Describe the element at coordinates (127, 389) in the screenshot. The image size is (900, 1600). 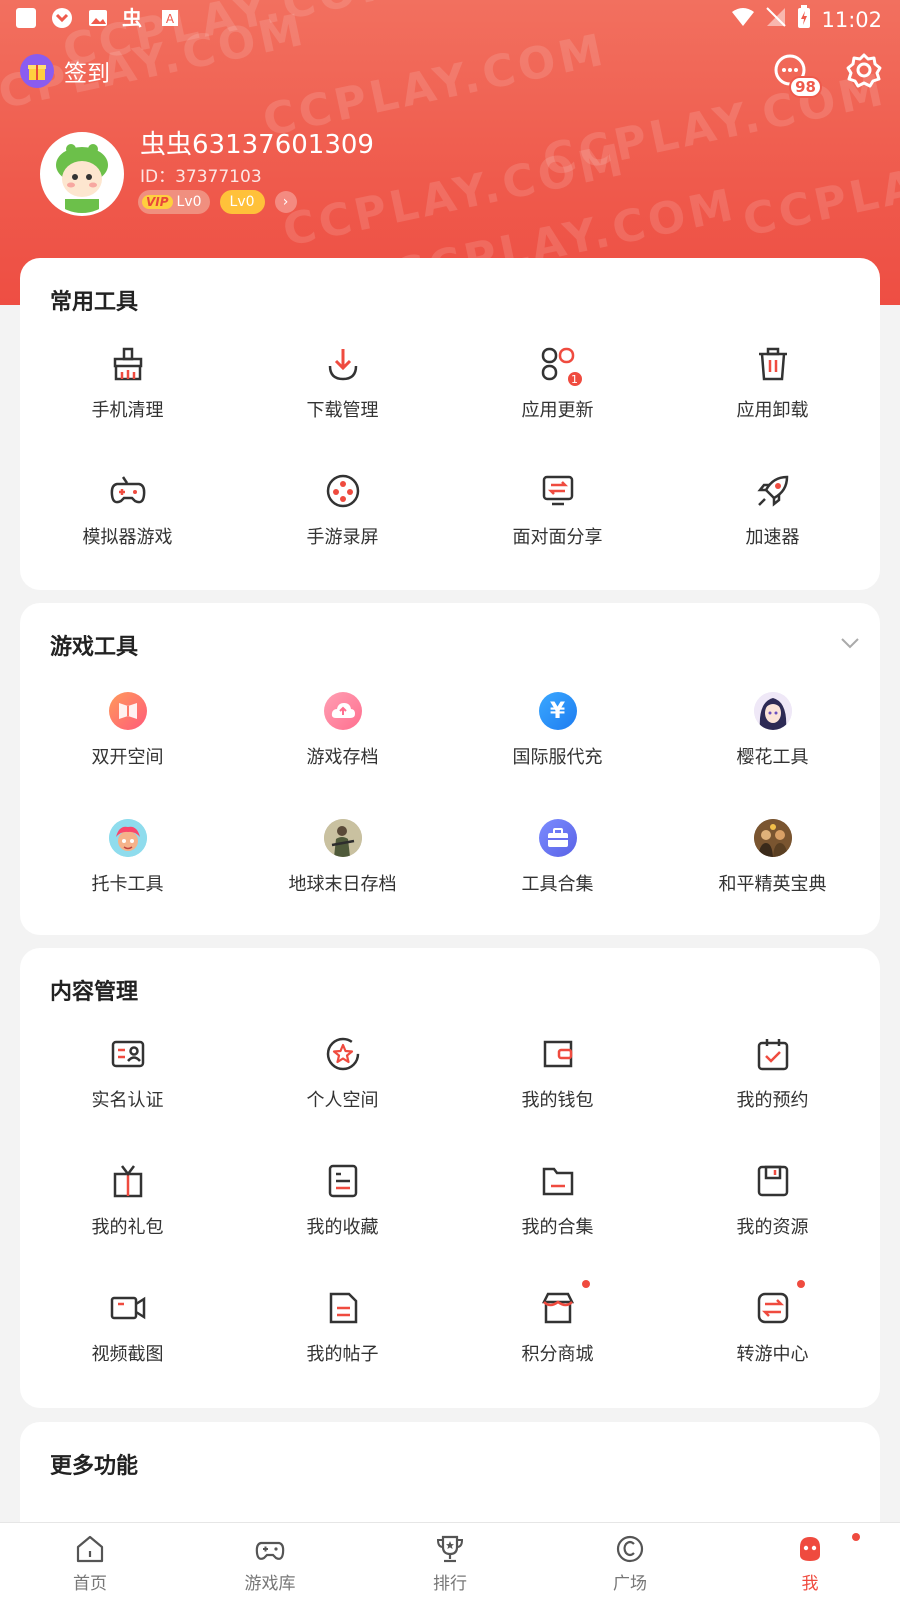
I see `tool-phone-clean: 手机清理` at that location.